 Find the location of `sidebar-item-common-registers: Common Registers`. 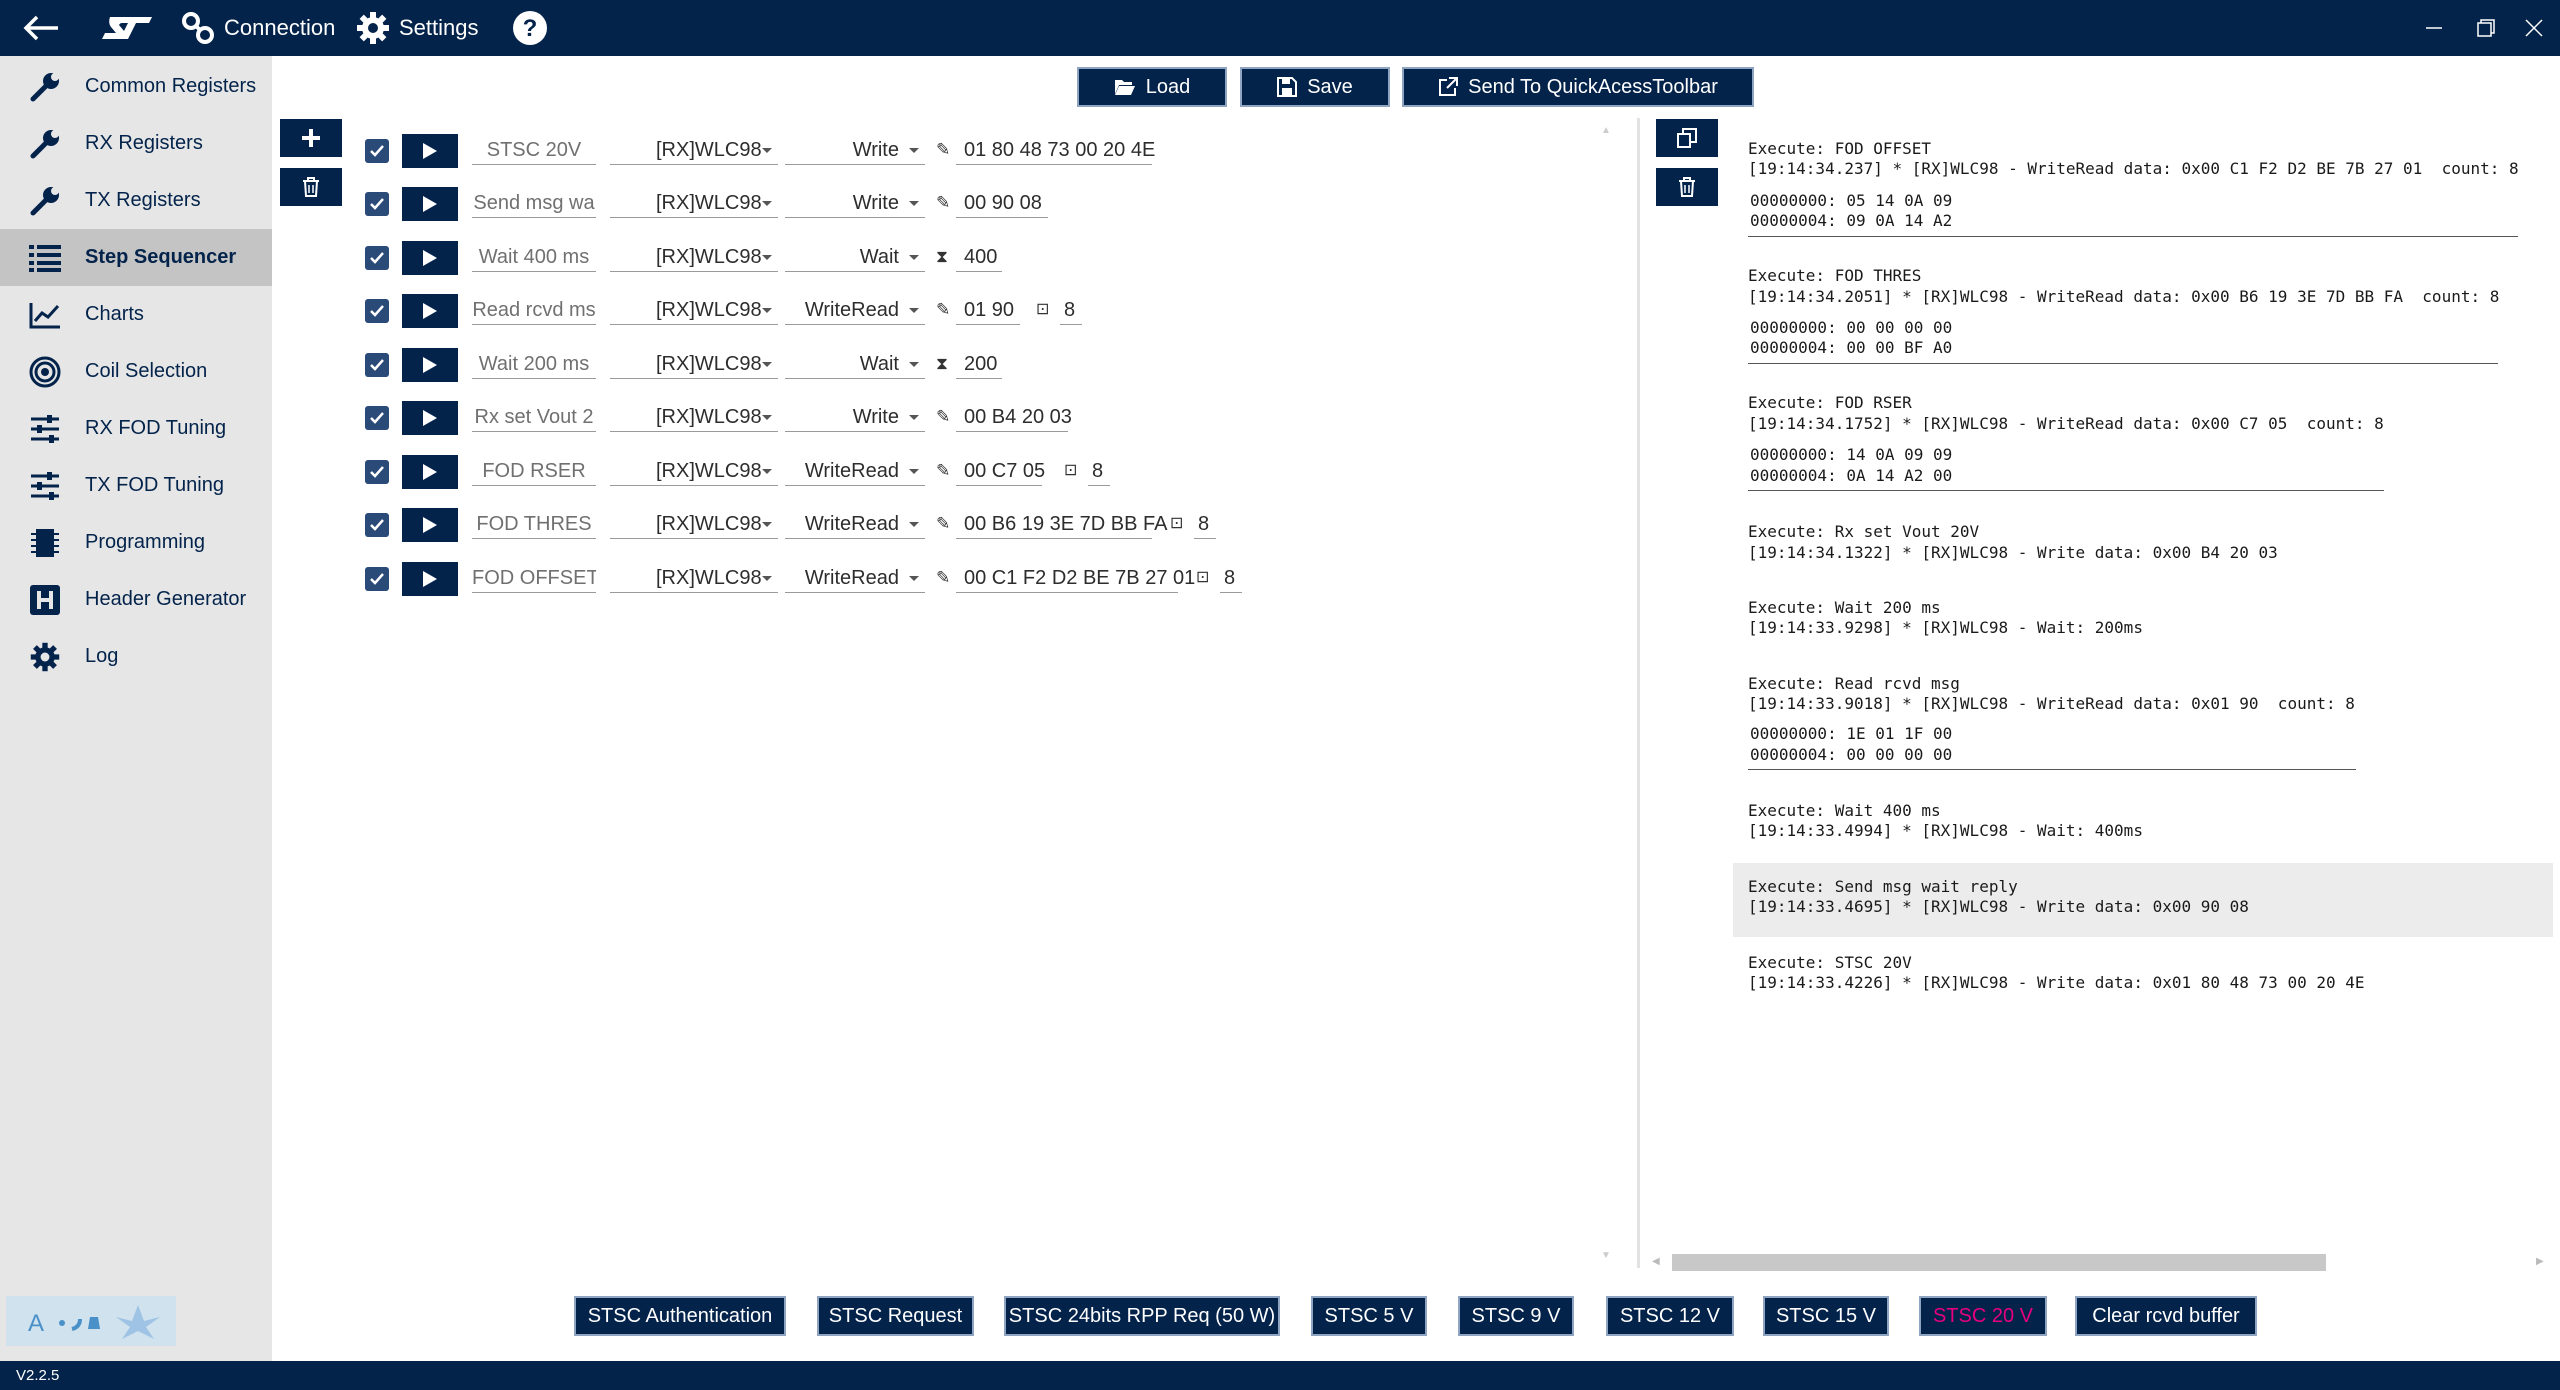

sidebar-item-common-registers: Common Registers is located at coordinates (136, 86).